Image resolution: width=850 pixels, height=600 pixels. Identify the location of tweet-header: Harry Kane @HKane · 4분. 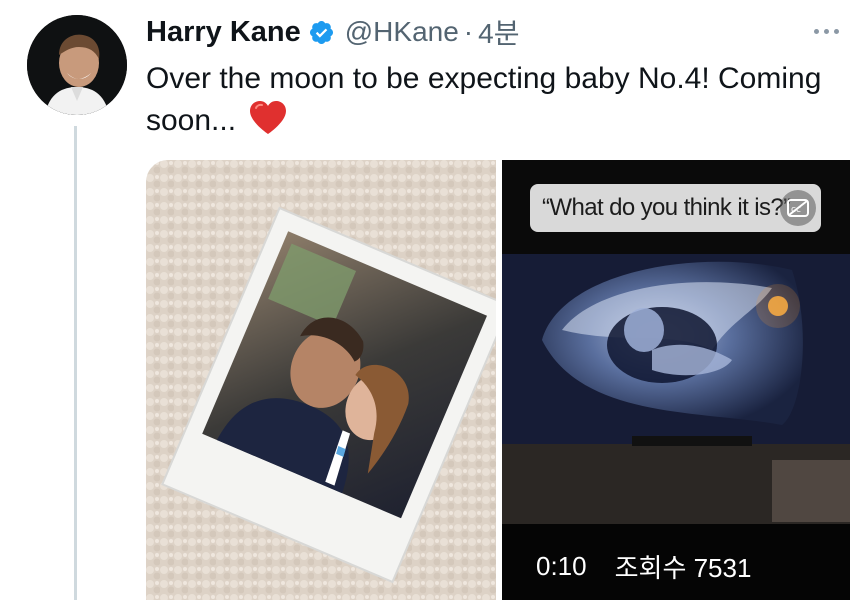
(332, 32).